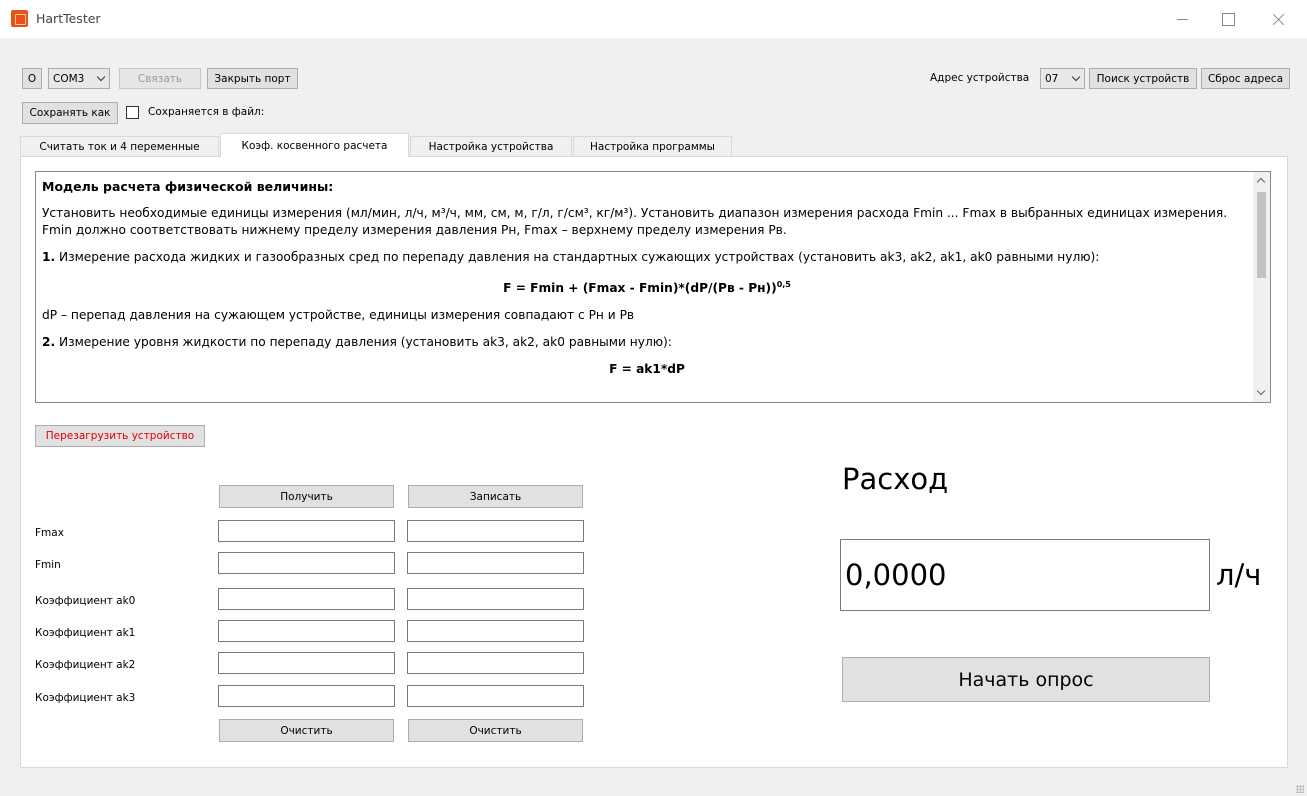 Image resolution: width=1307 pixels, height=796 pixels. I want to click on device-address-value: 07, so click(1052, 78).